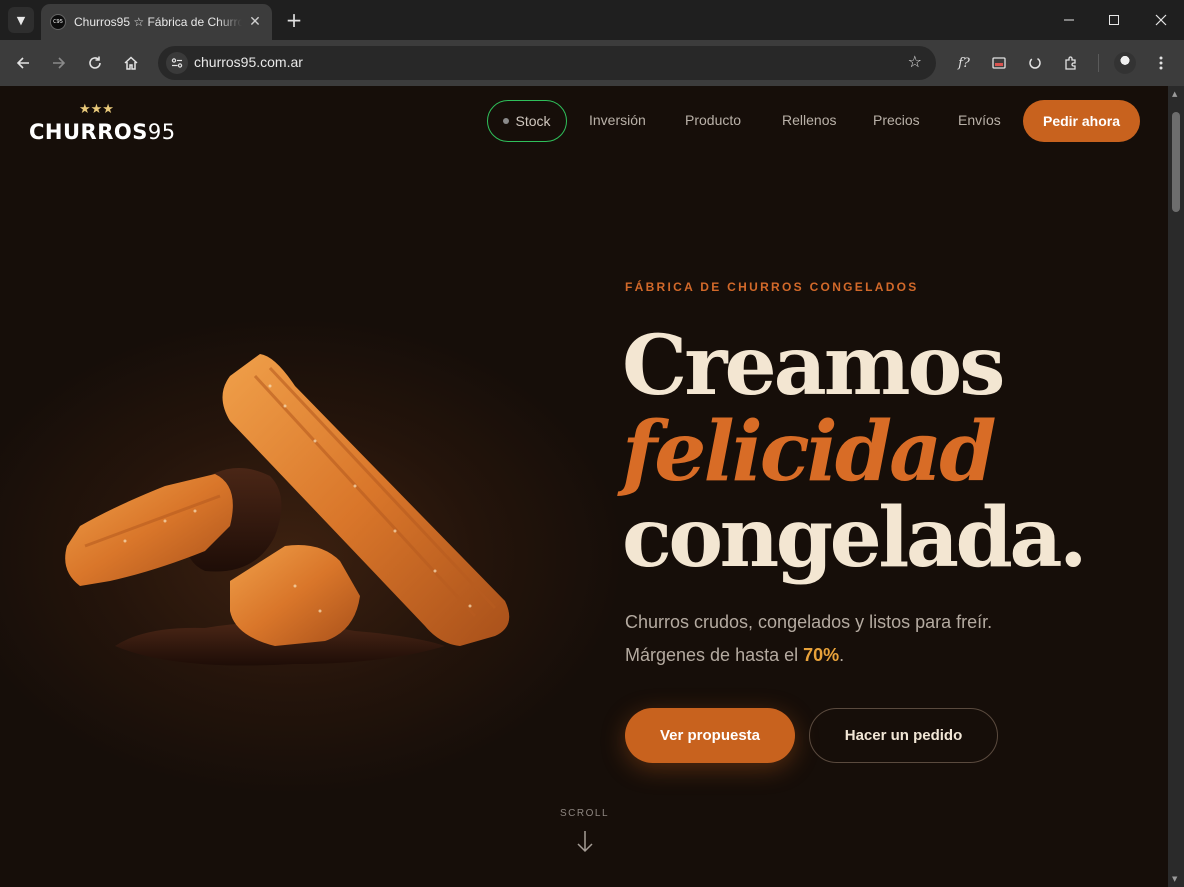 This screenshot has width=1184, height=887. Describe the element at coordinates (547, 63) in the screenshot. I see `address-bar: churros95.com.ar ☆` at that location.